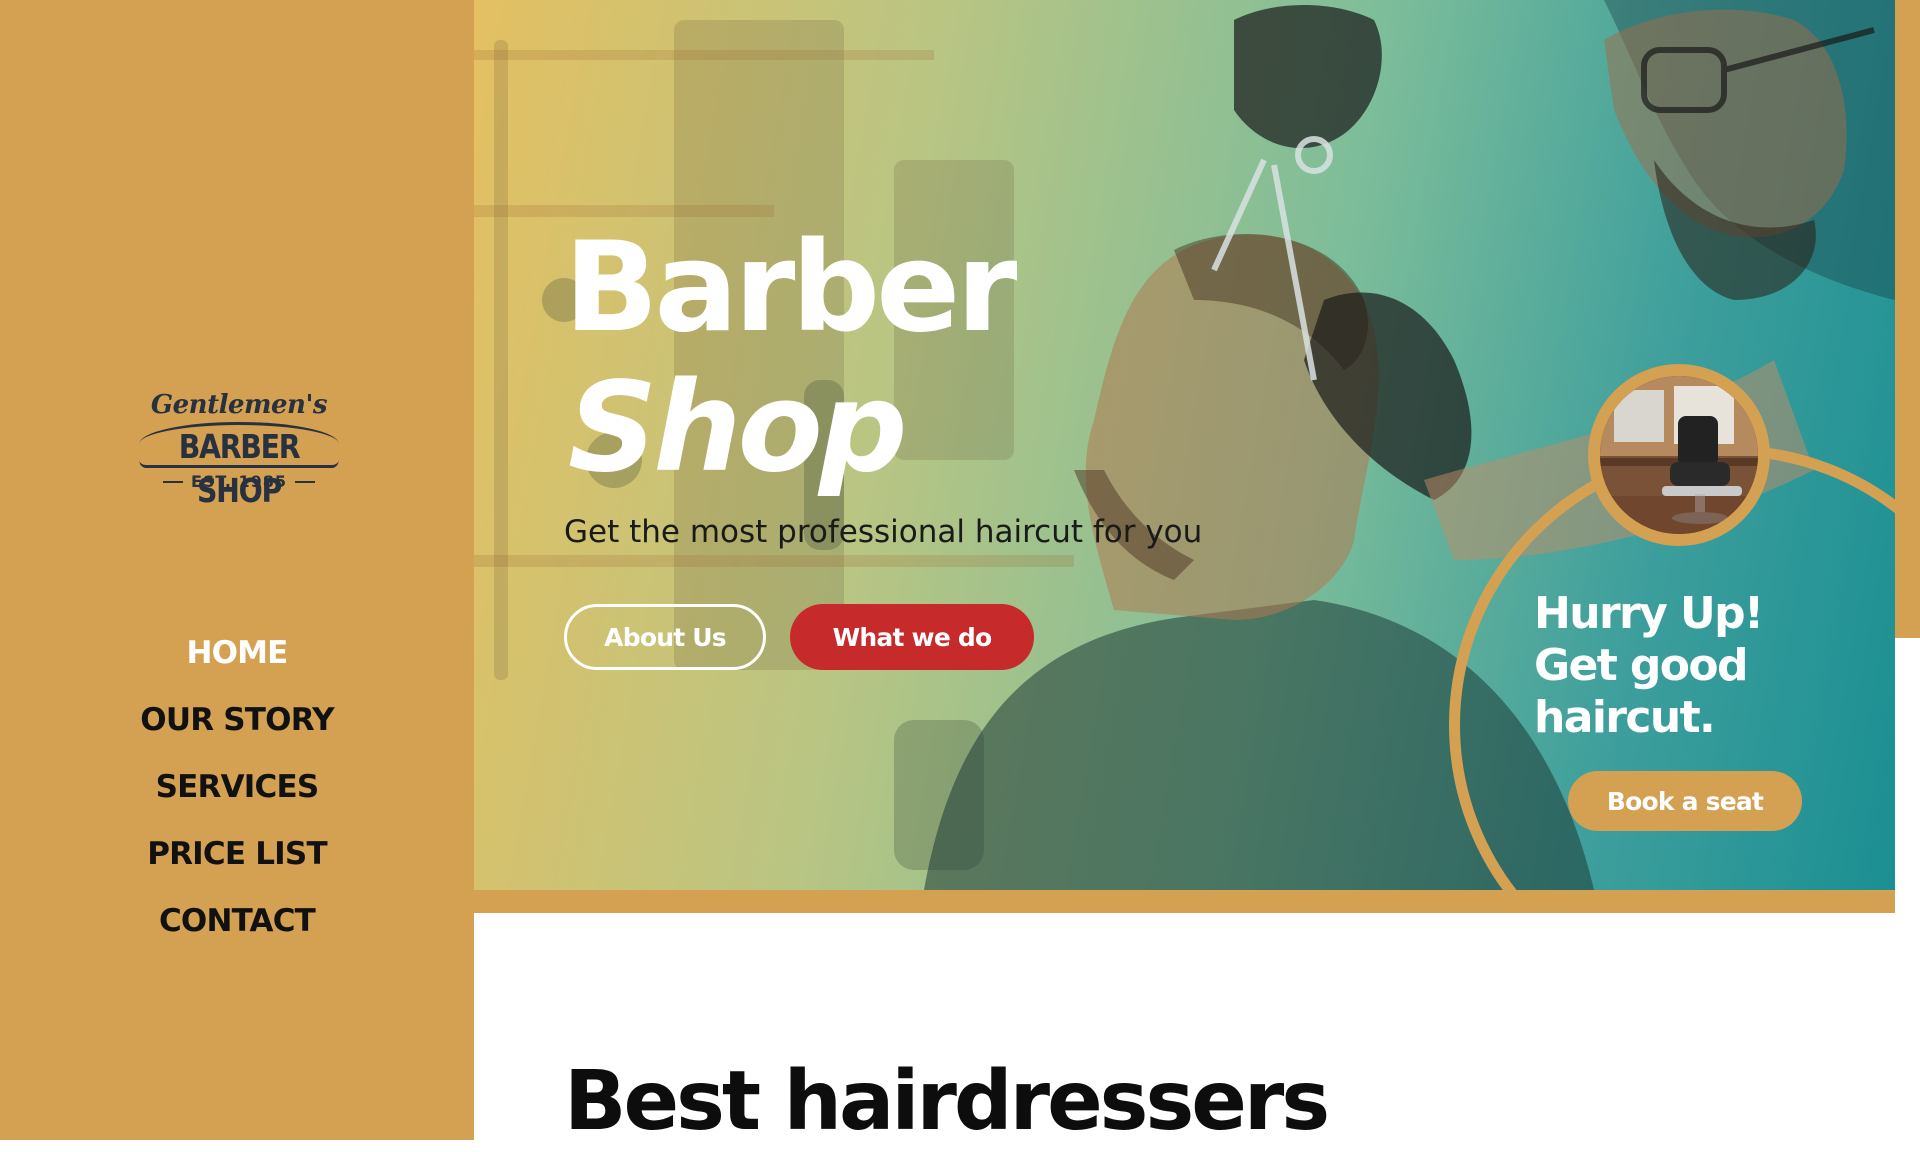  I want to click on nav-item-contact: CONTACT, so click(237, 921).